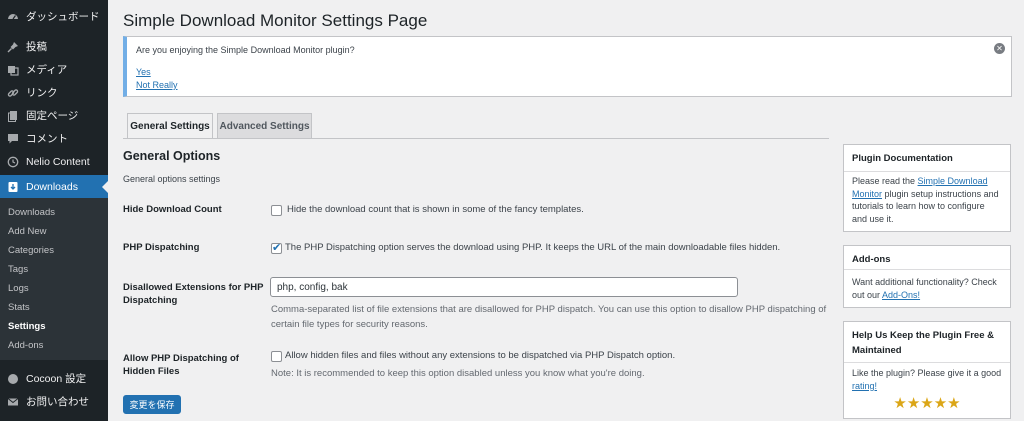  What do you see at coordinates (193, 287) in the screenshot?
I see `label-line: Disallowed Extensions for PHP` at bounding box center [193, 287].